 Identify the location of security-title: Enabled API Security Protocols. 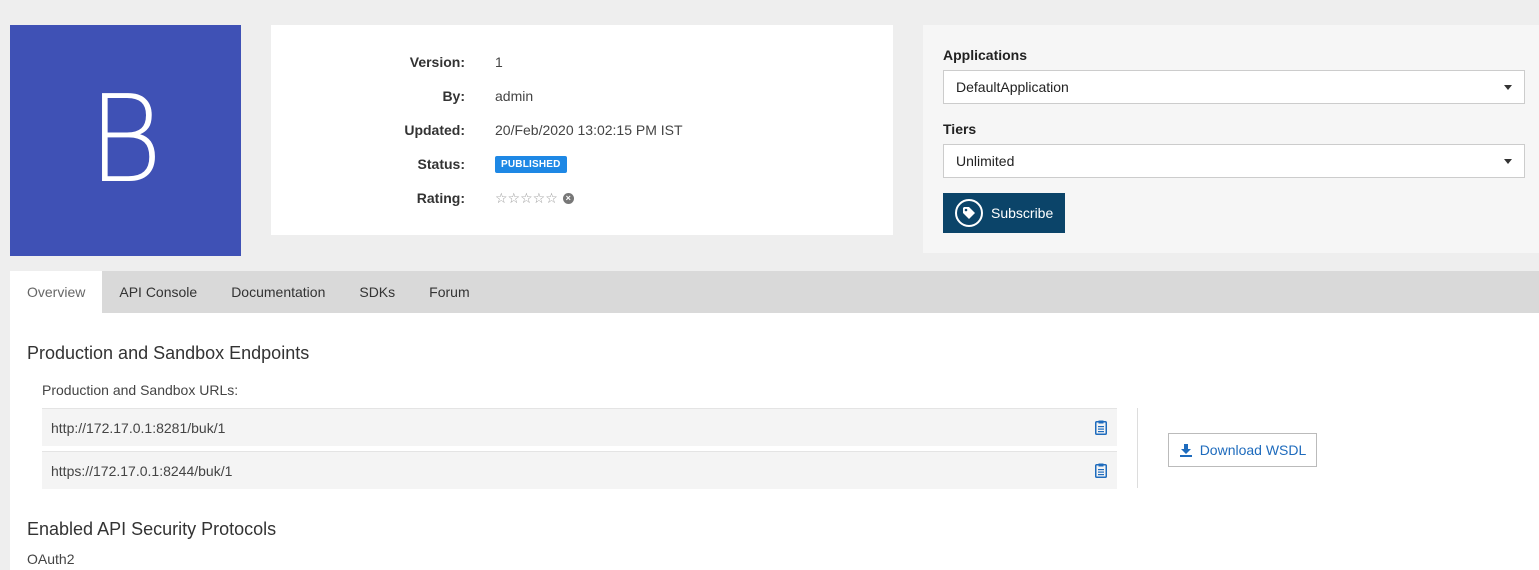
(152, 529).